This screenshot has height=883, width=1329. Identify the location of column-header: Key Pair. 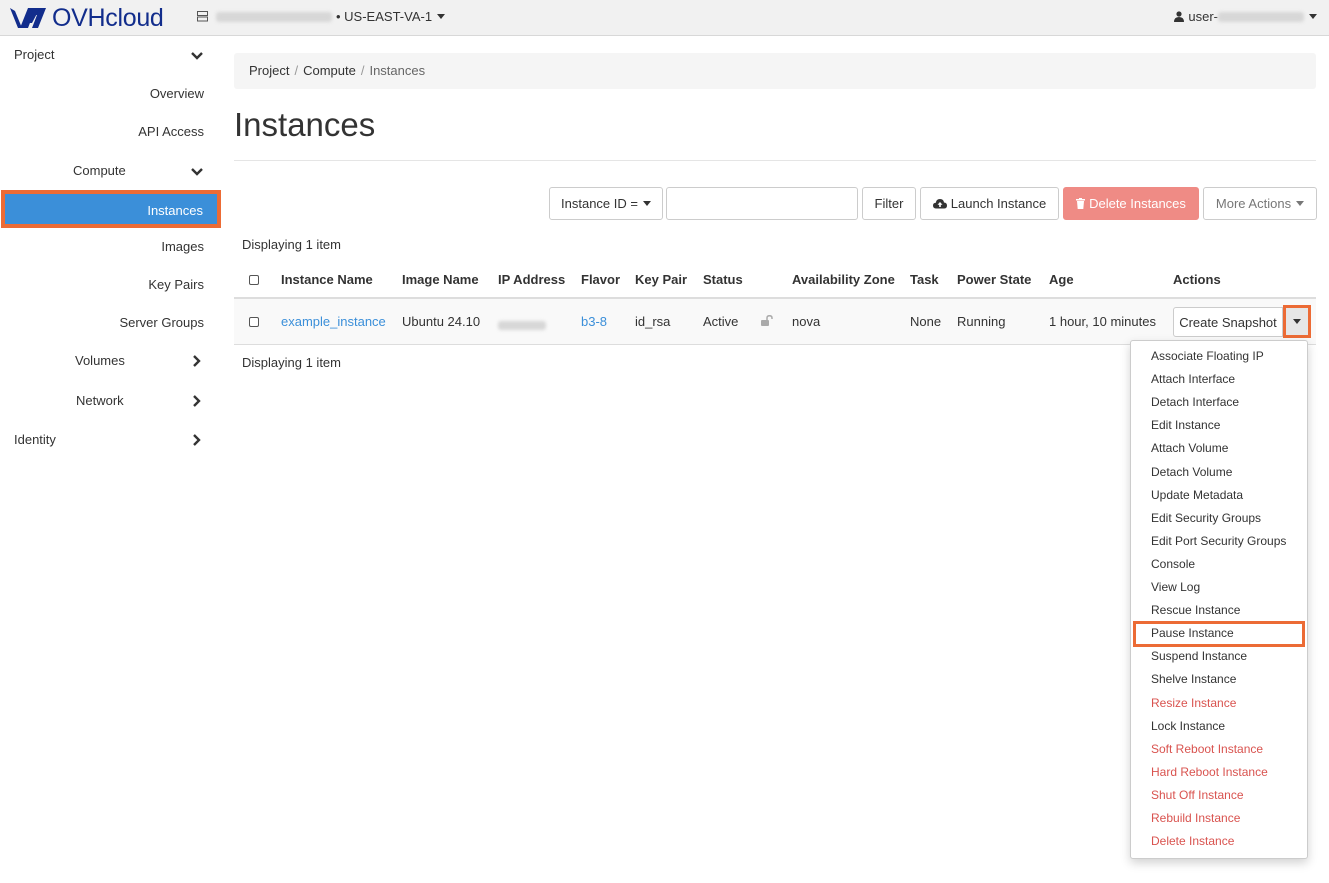
(661, 279).